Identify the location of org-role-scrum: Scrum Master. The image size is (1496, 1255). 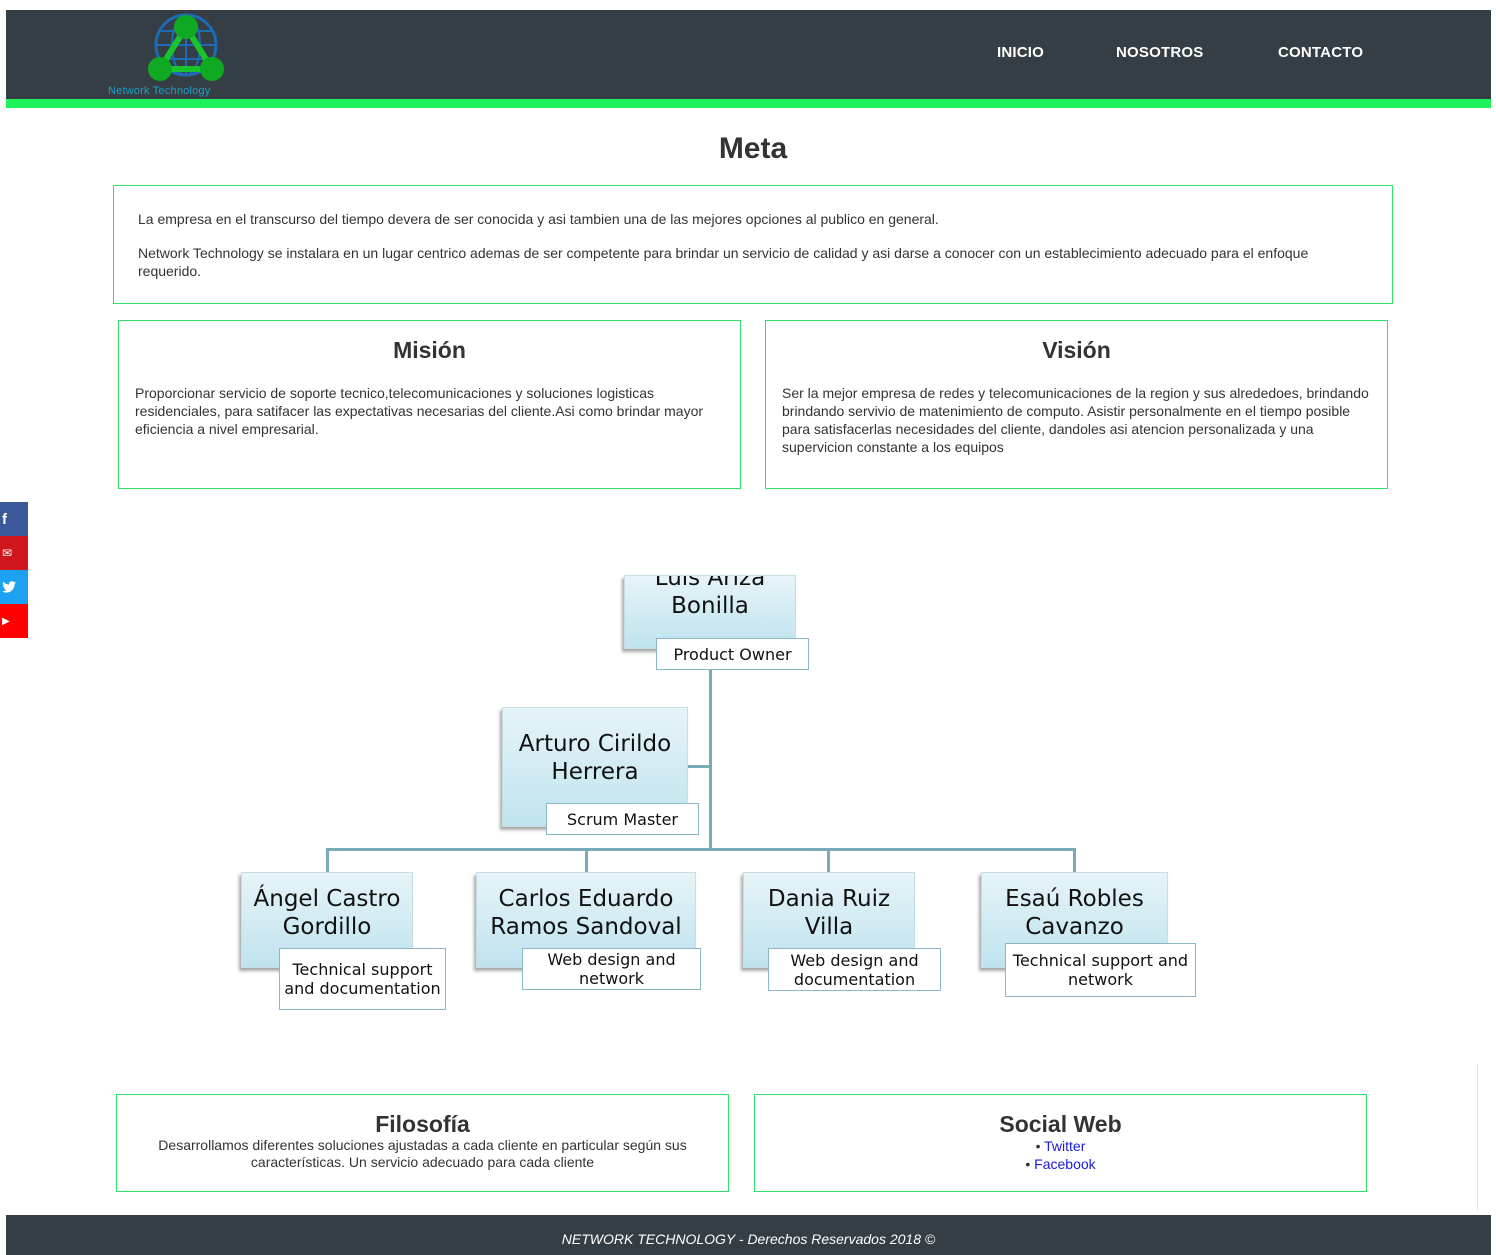
(622, 819).